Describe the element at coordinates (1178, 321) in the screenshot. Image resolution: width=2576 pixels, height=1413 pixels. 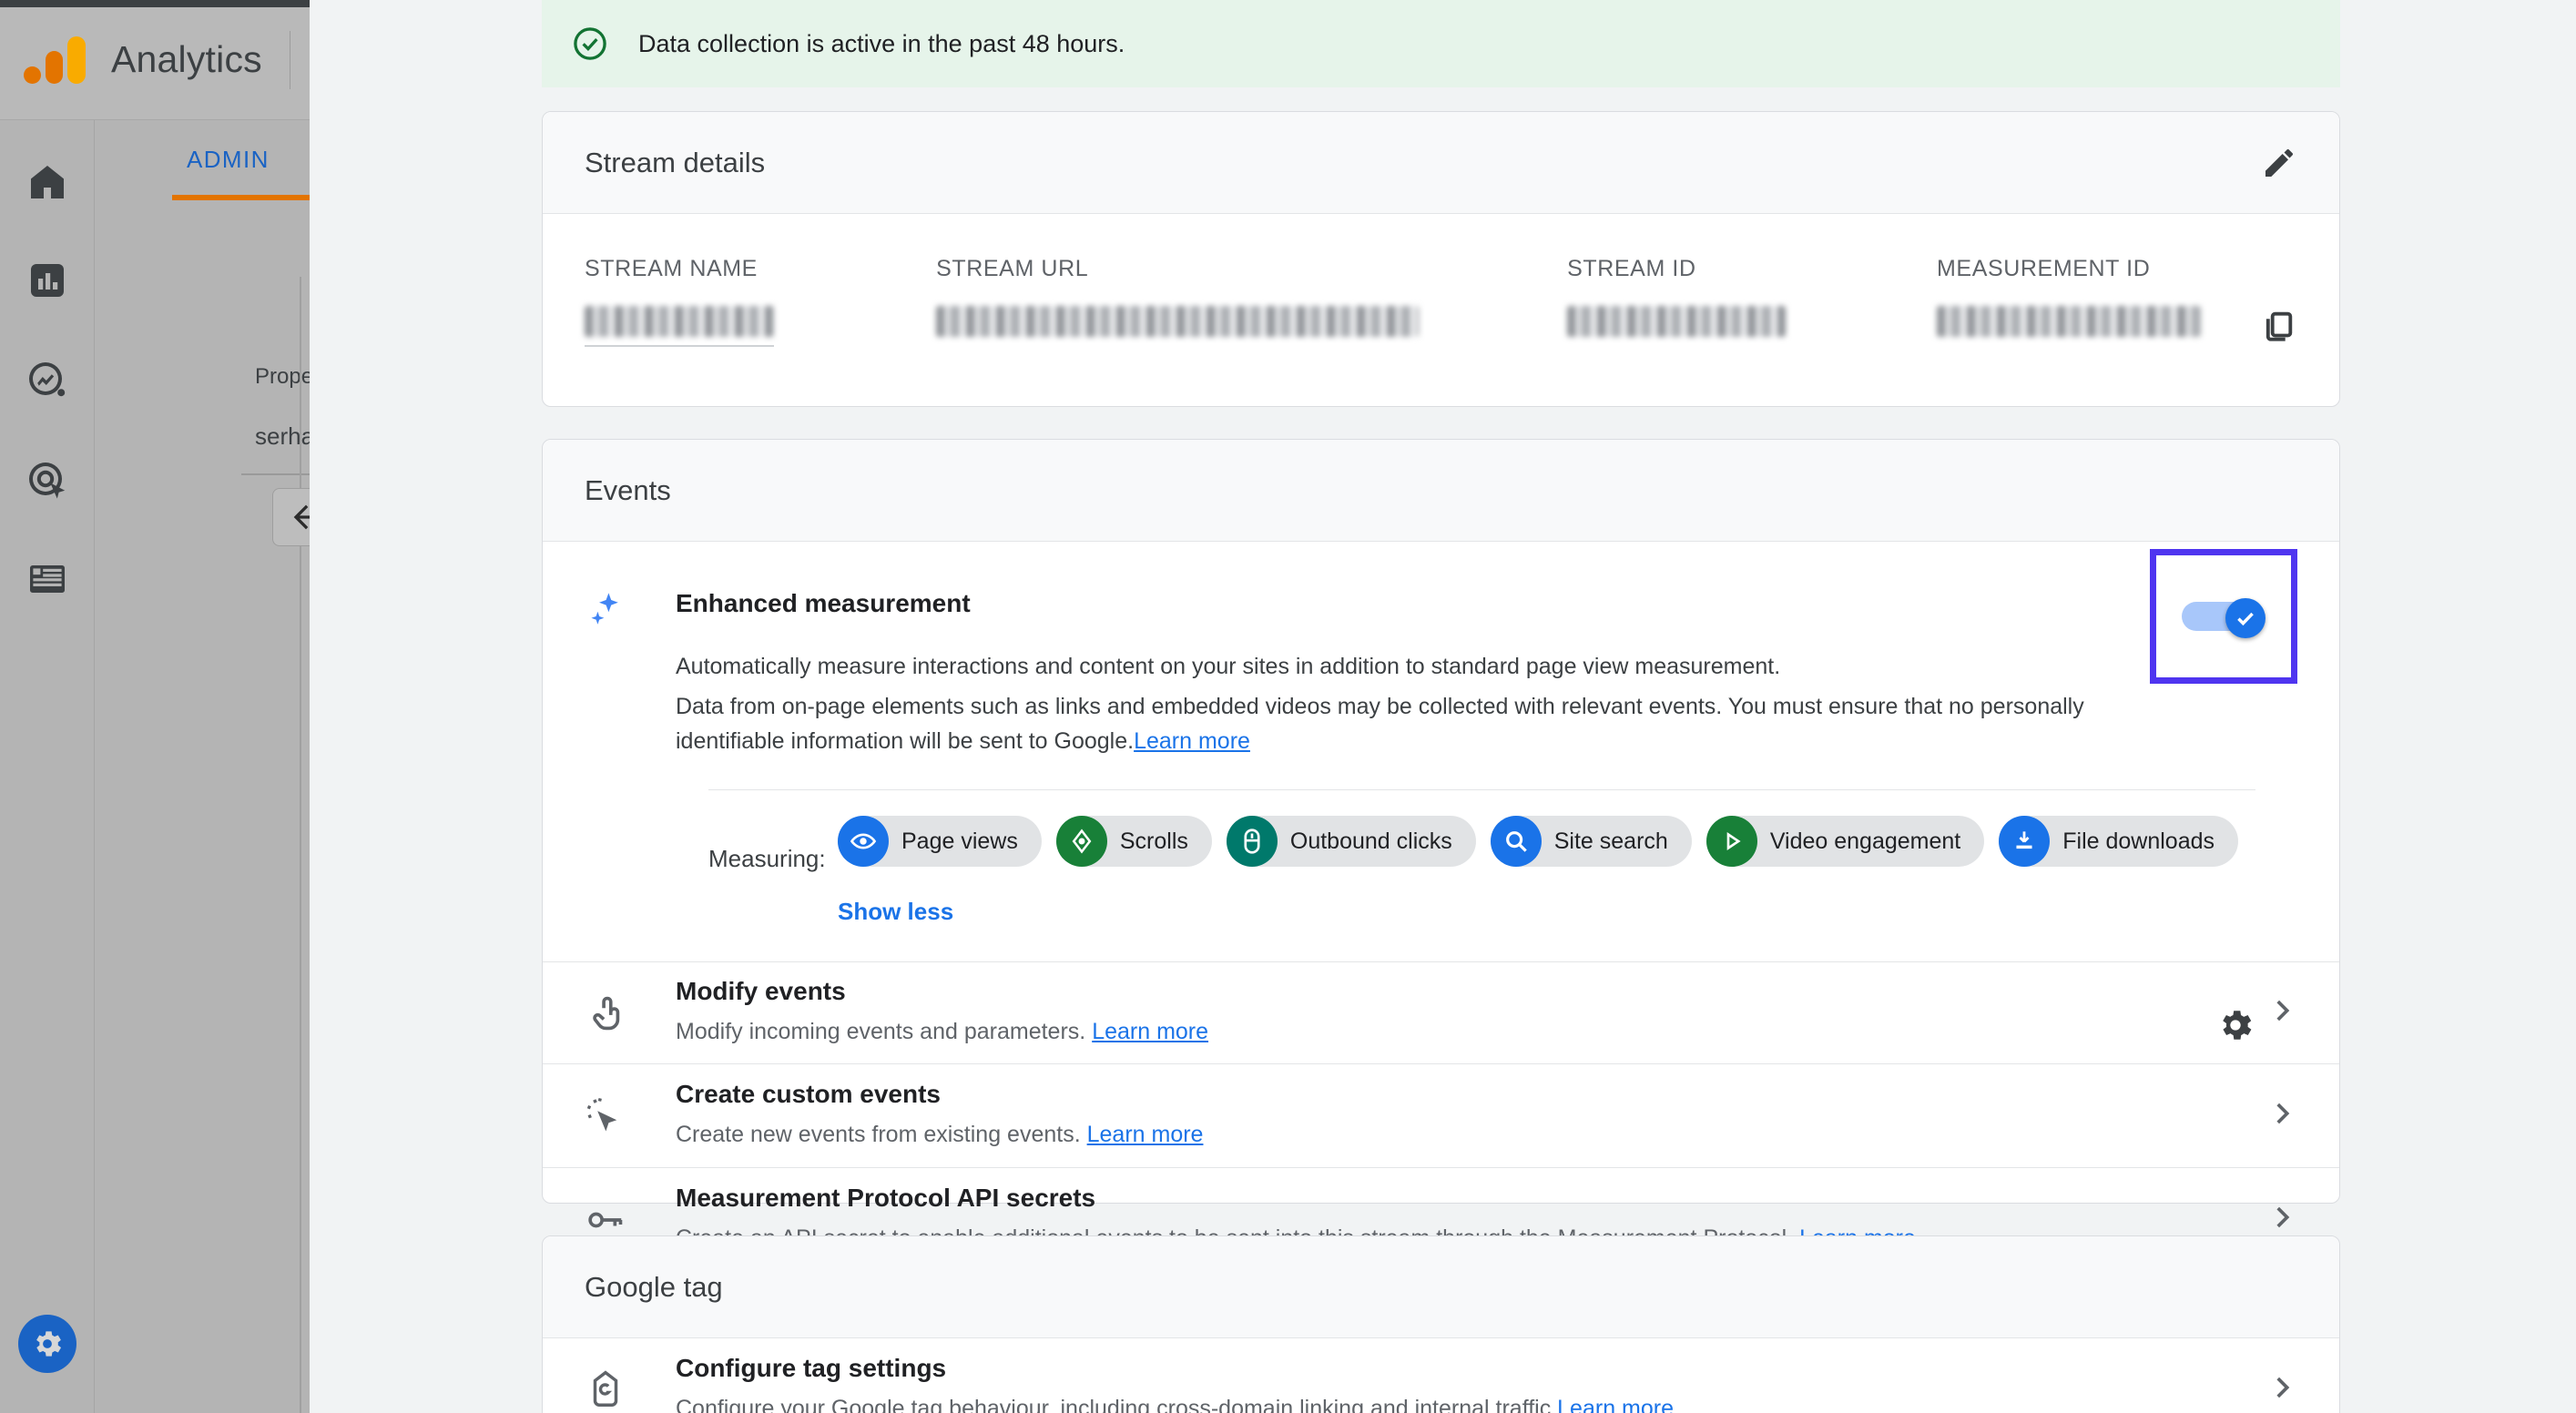
I see `stream-url-value-redacted` at that location.